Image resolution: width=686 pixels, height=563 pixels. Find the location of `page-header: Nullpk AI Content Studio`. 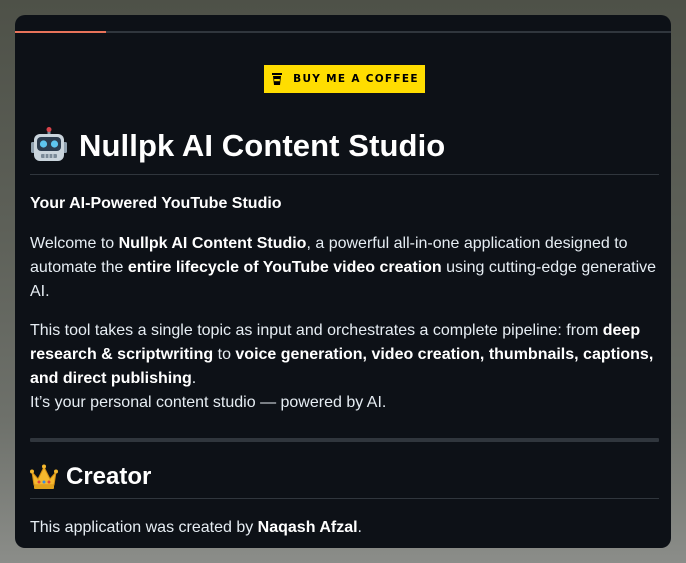

page-header: Nullpk AI Content Studio is located at coordinates (344, 145).